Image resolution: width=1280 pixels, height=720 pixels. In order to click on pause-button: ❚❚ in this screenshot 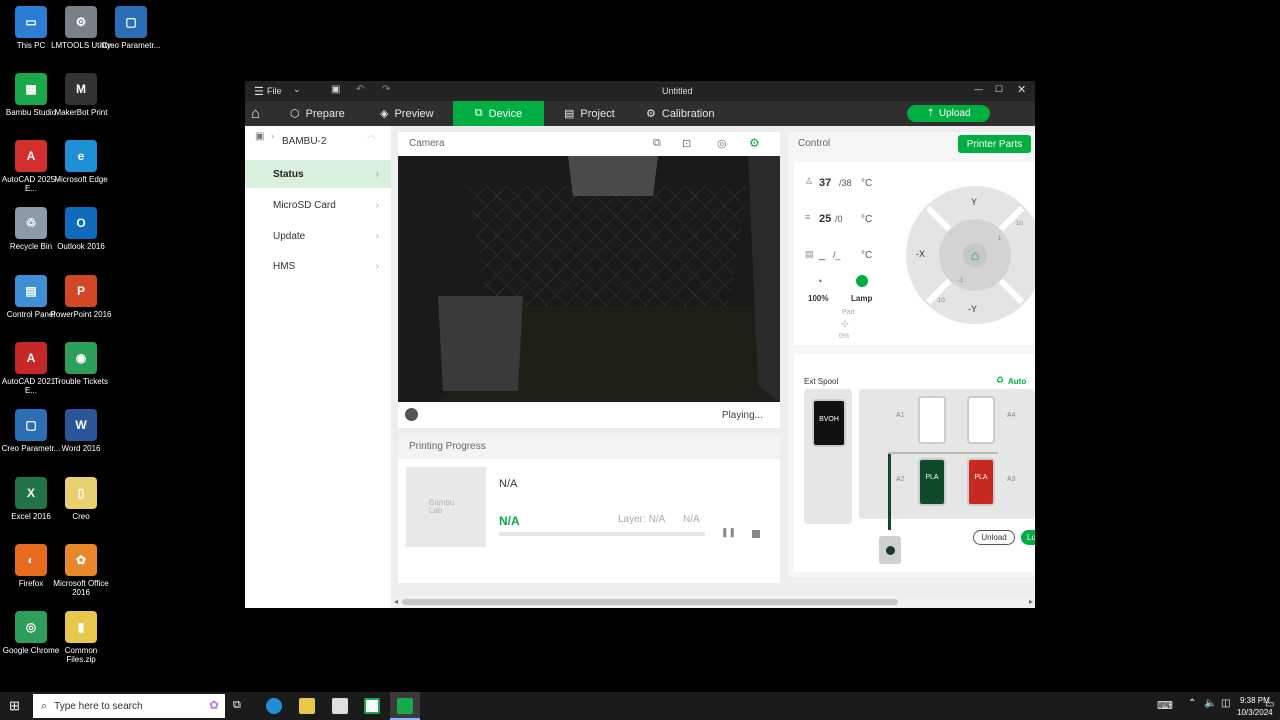, I will do `click(728, 532)`.